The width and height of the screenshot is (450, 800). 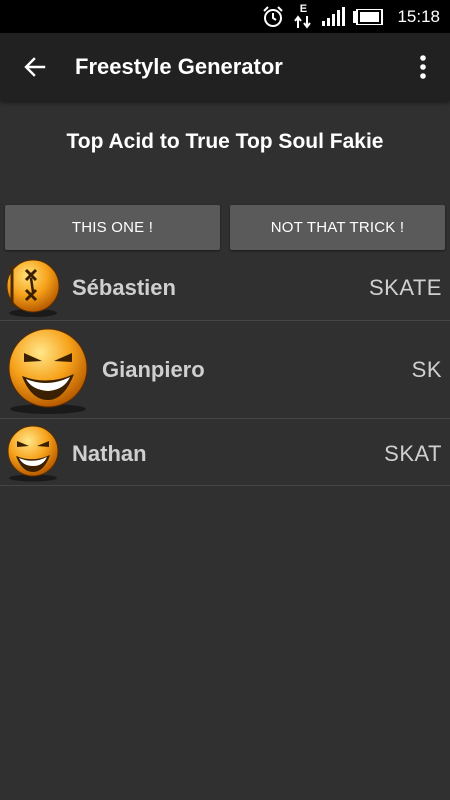 I want to click on app-bar: Freestyle Generator, so click(x=225, y=67).